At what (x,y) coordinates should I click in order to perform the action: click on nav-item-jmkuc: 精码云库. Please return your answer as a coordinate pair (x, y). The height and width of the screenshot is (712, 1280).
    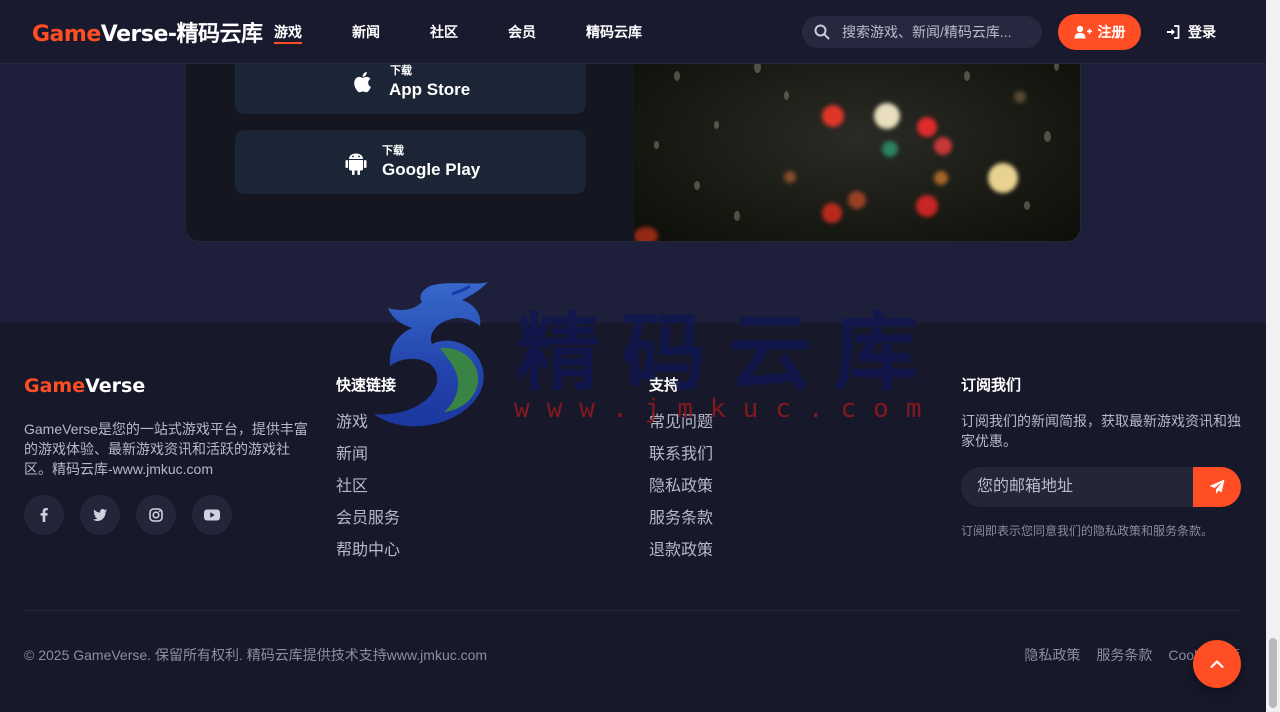
    Looking at the image, I should click on (614, 32).